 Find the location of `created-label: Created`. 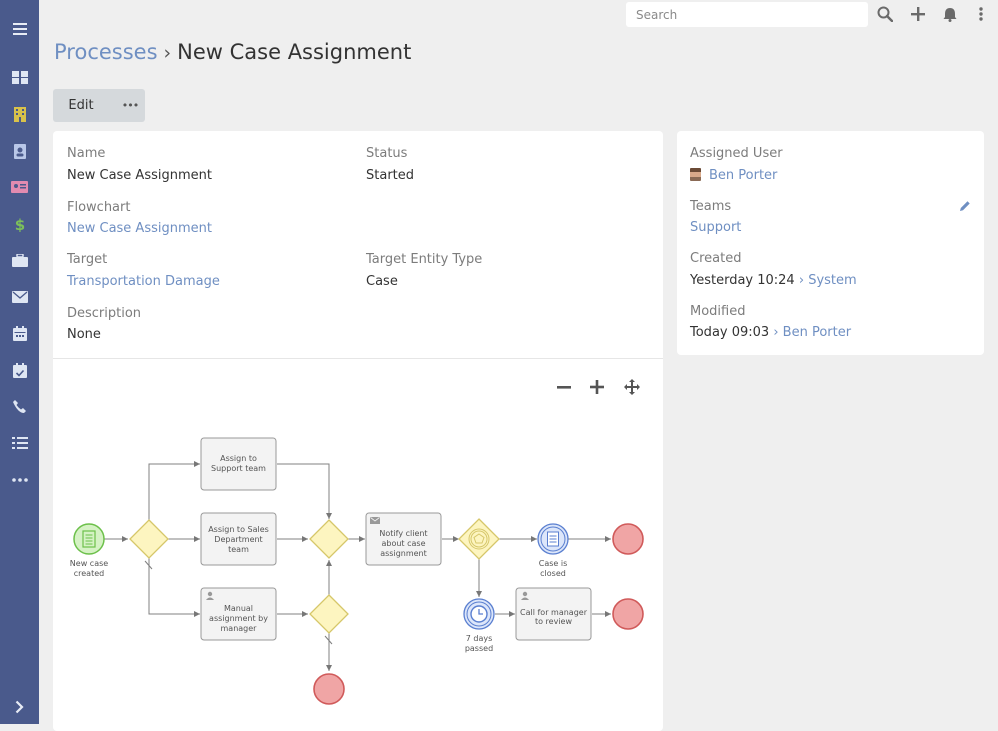

created-label: Created is located at coordinates (716, 258).